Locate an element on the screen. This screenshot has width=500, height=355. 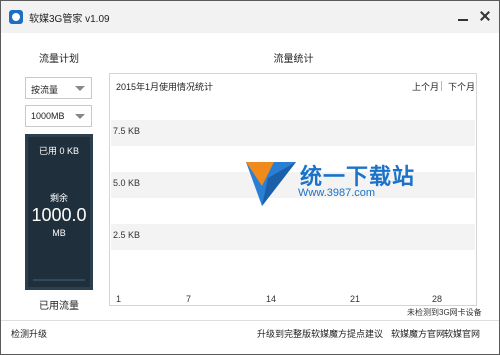
next-month-link: 下个月 is located at coordinates (461, 86).